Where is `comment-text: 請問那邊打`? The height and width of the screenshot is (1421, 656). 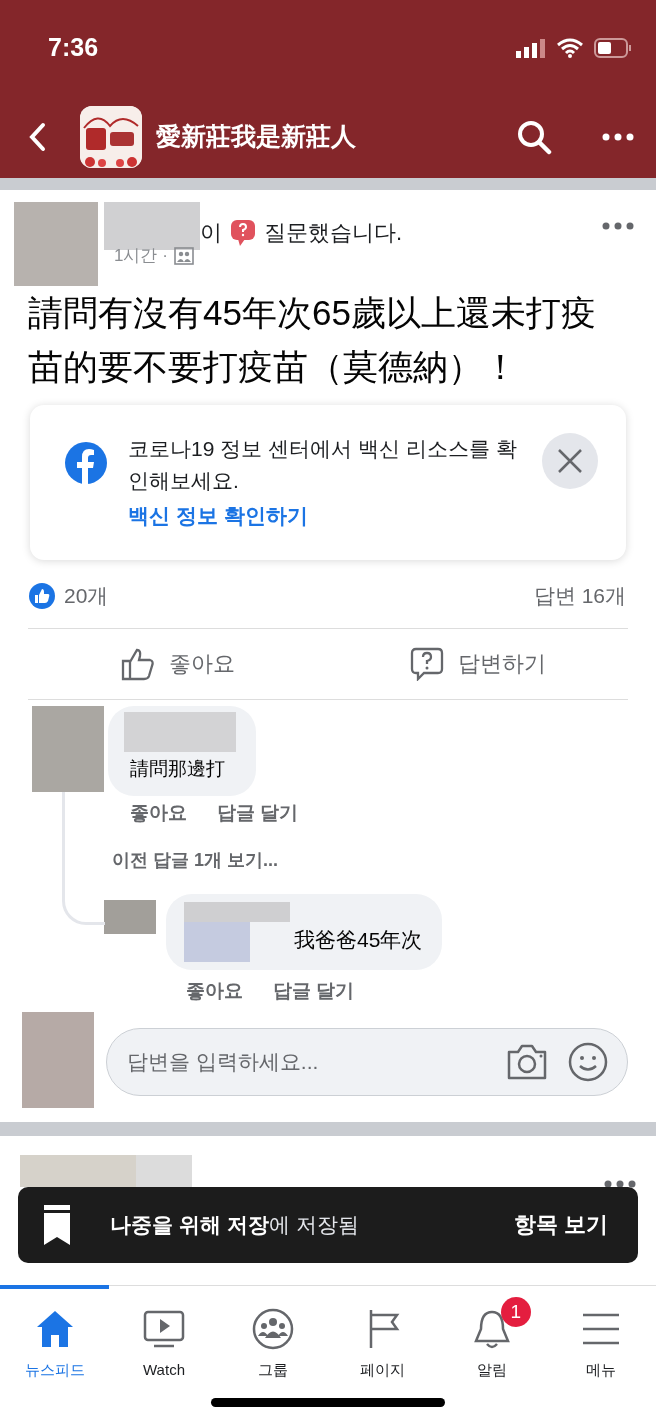 comment-text: 請問那邊打 is located at coordinates (177, 768).